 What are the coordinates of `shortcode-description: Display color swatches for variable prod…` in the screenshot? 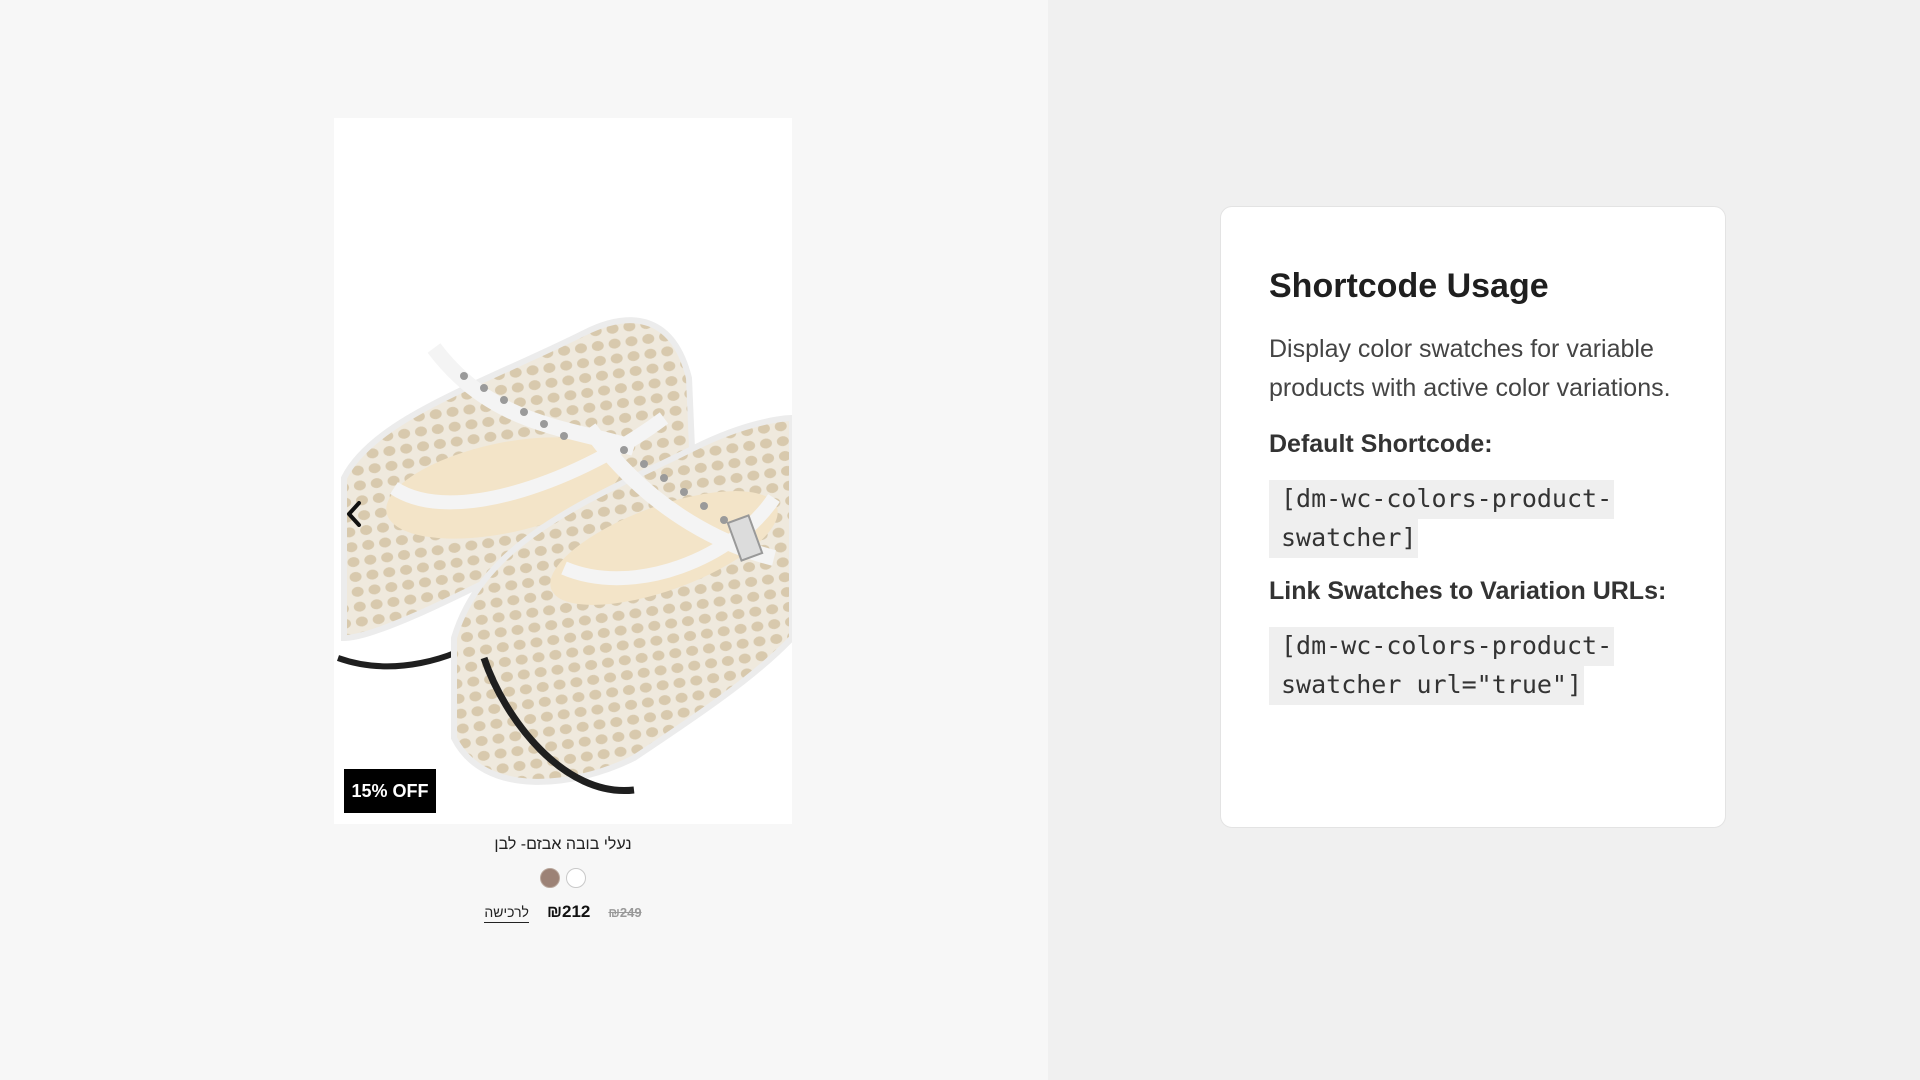 It's located at (1470, 368).